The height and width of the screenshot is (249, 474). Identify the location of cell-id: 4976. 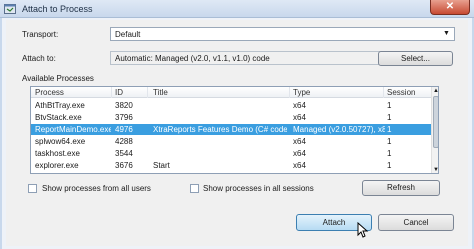
(124, 129).